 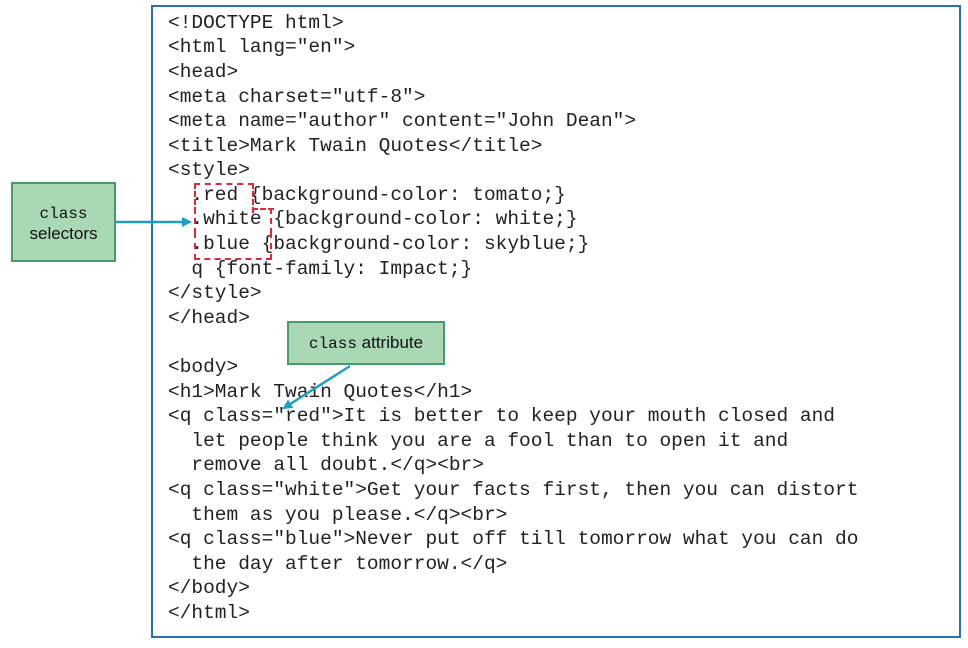 I want to click on code-line: q {font-family: Impact;}, so click(x=320, y=269).